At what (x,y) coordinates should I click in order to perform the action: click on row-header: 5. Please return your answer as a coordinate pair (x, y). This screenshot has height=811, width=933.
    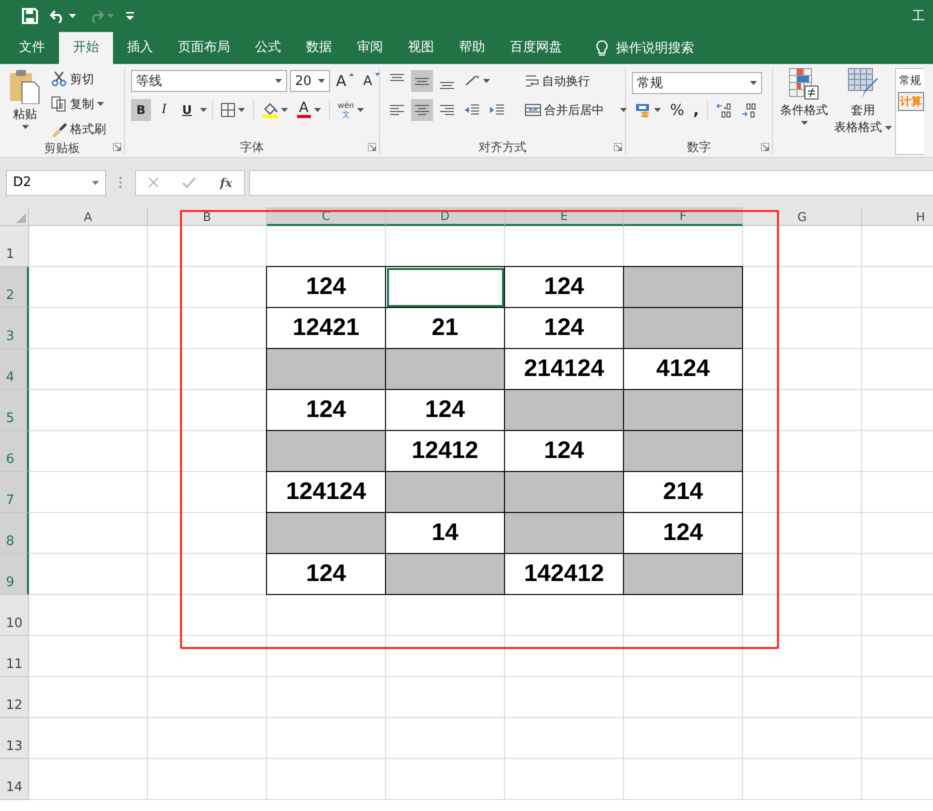
    Looking at the image, I should click on (14, 410).